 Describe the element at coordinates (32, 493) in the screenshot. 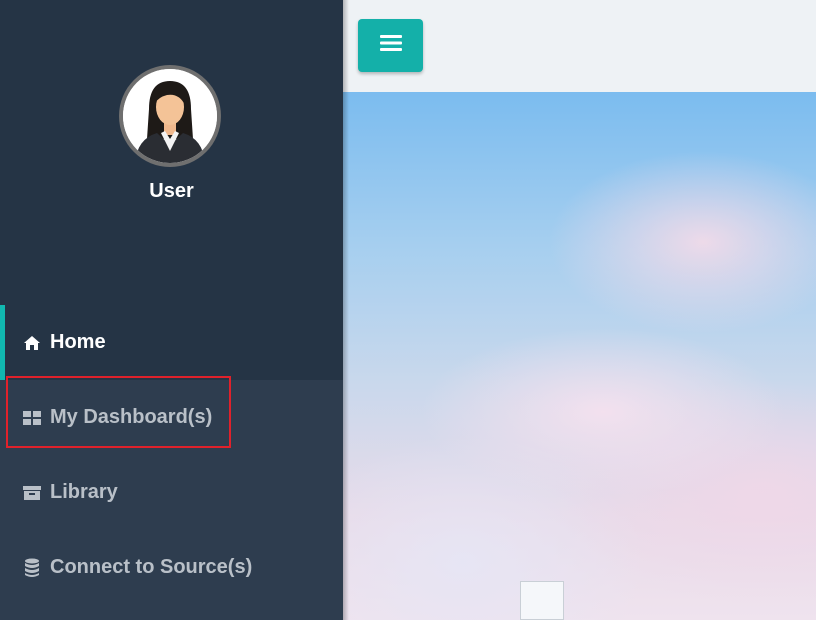

I see `archive-icon` at that location.